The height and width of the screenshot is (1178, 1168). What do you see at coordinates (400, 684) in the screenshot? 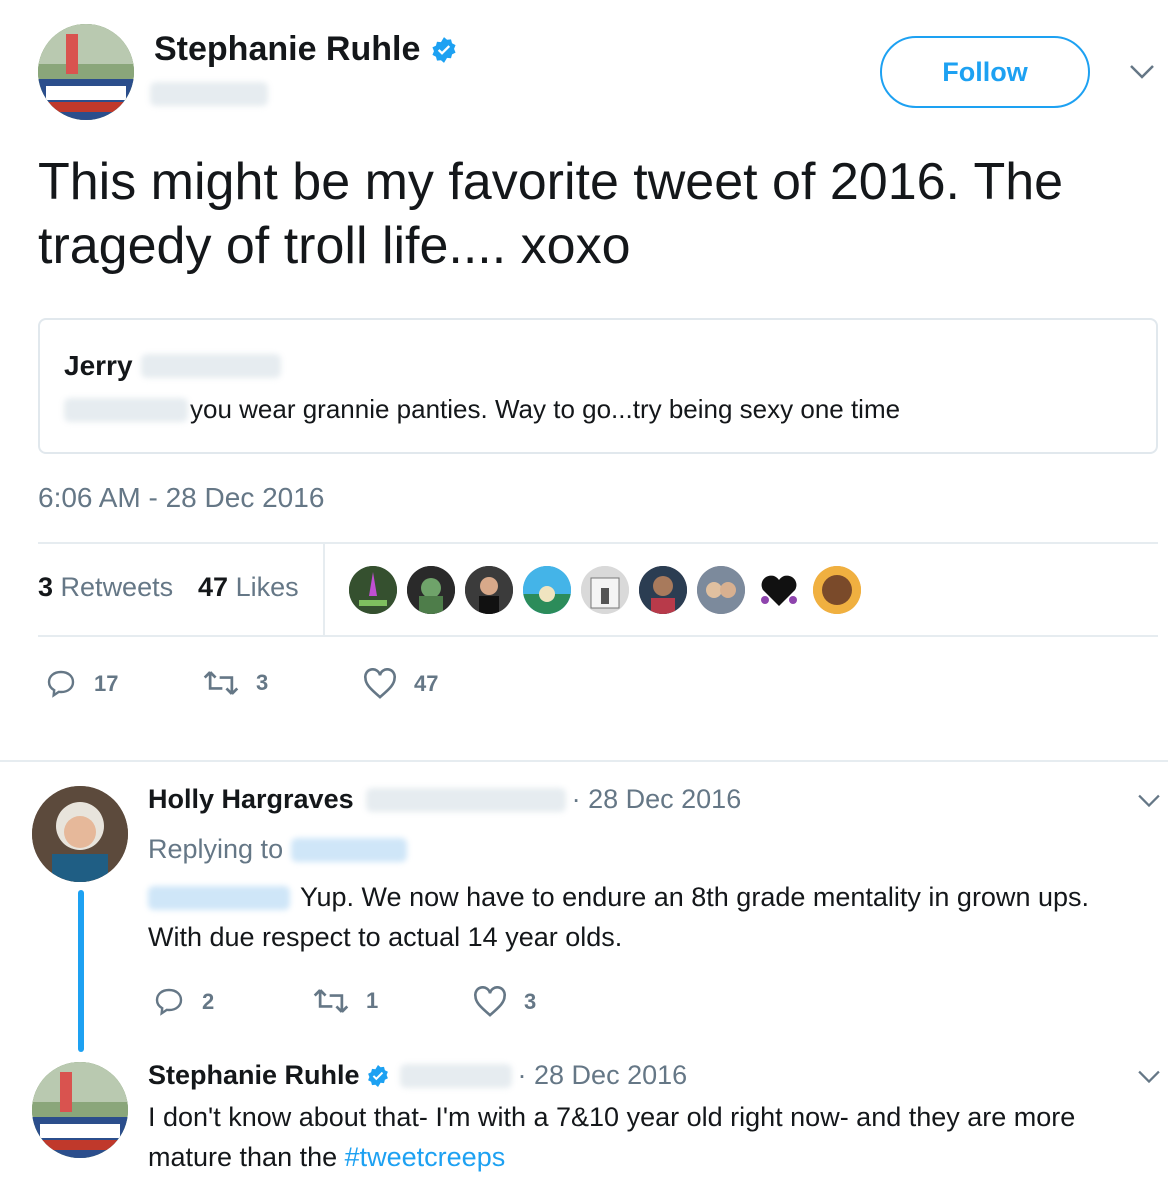
I see `like-action: 47` at bounding box center [400, 684].